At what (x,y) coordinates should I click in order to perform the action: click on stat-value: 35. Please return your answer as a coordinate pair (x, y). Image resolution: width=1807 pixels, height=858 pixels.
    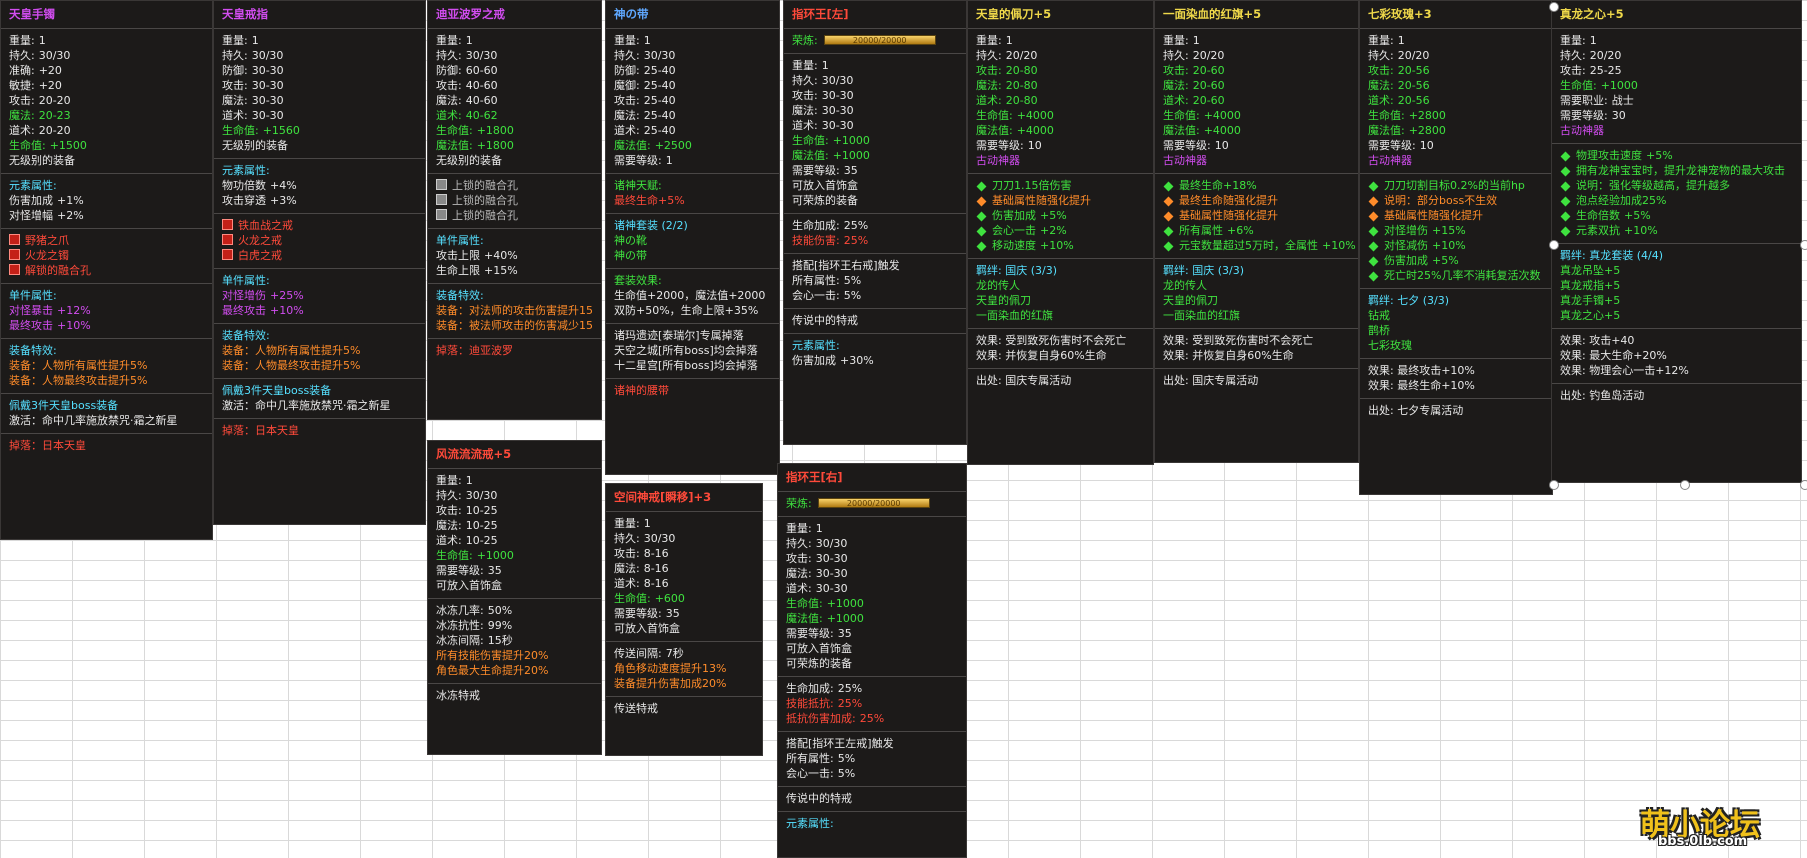
    Looking at the image, I should click on (844, 633).